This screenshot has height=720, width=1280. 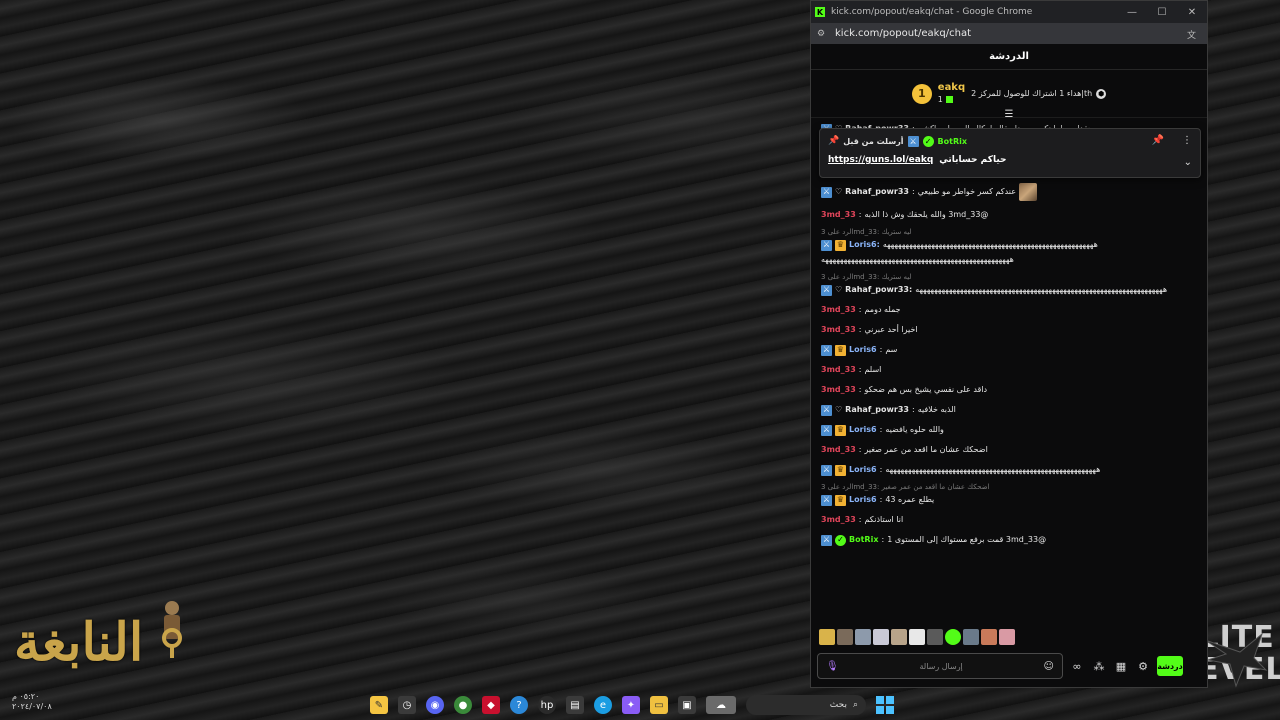 I want to click on file-explorer-icon: ▭, so click(x=659, y=705).